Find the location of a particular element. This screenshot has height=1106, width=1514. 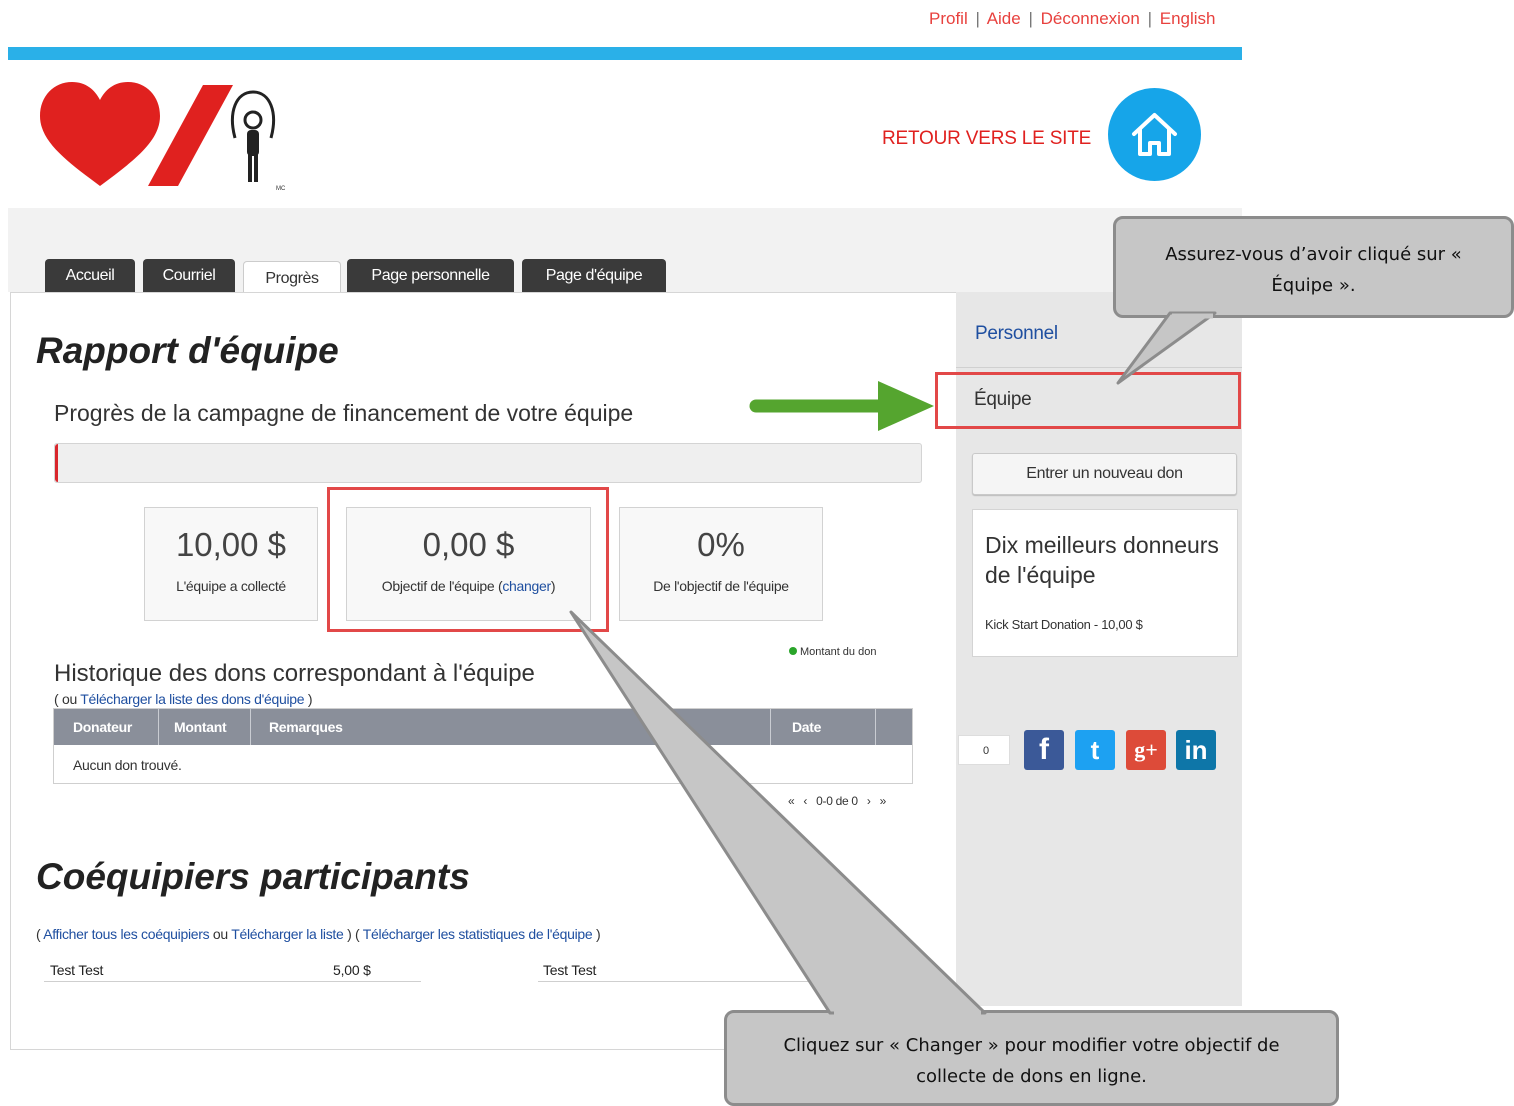

column-header-donateur: Donateur is located at coordinates (102, 727).